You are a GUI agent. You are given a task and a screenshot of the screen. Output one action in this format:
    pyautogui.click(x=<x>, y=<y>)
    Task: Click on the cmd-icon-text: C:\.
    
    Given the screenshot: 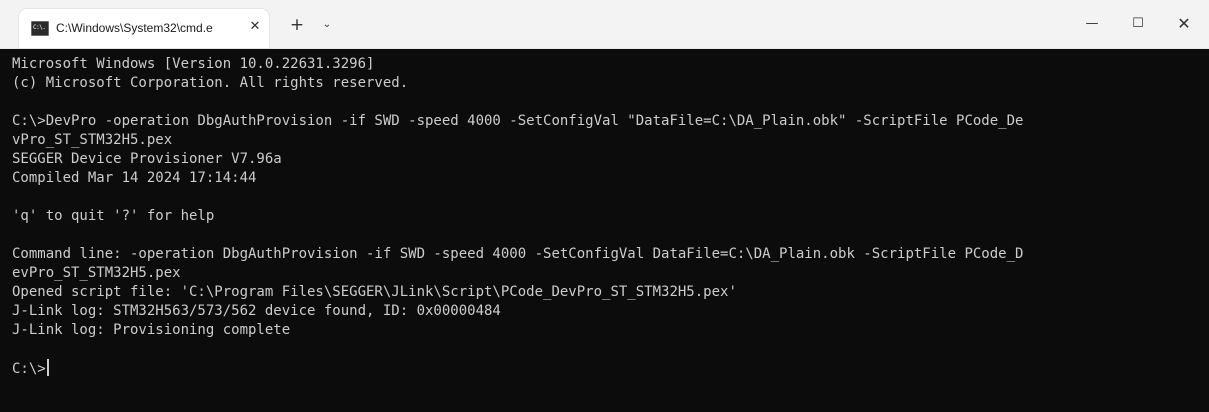 What is the action you would take?
    pyautogui.click(x=39, y=27)
    